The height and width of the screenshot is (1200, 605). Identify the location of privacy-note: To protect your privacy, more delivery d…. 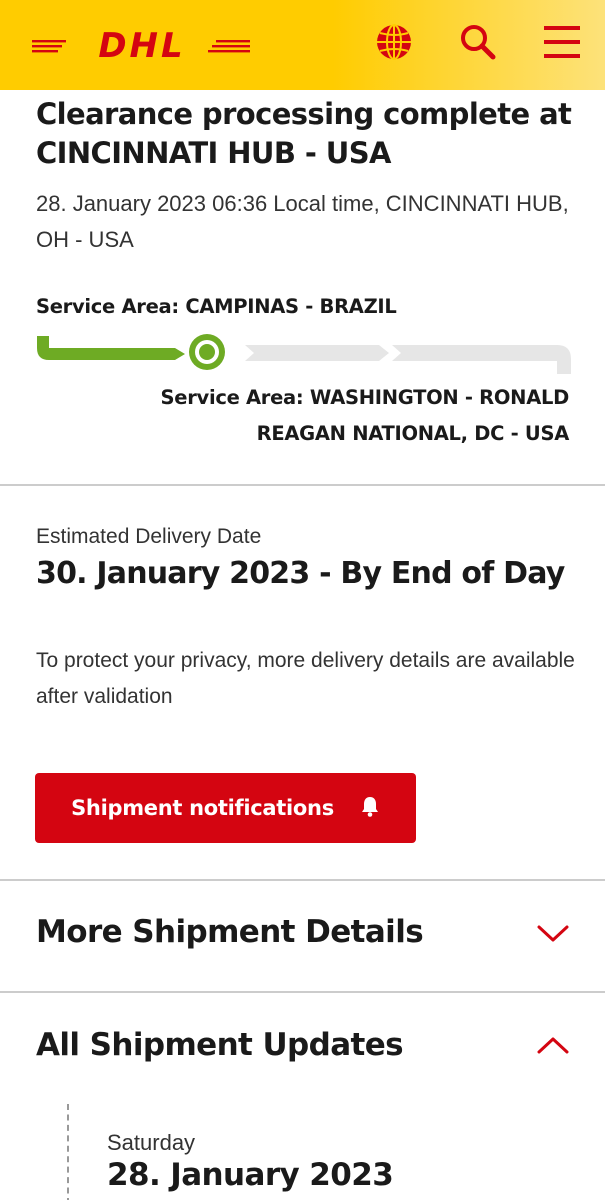
(305, 678).